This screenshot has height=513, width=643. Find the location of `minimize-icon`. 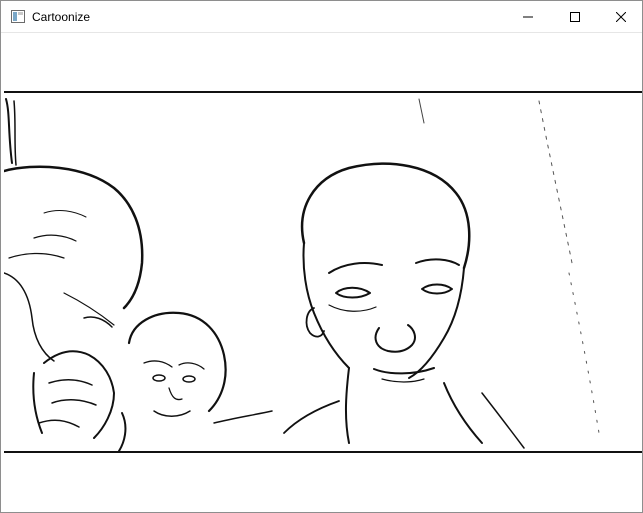

minimize-icon is located at coordinates (528, 17).